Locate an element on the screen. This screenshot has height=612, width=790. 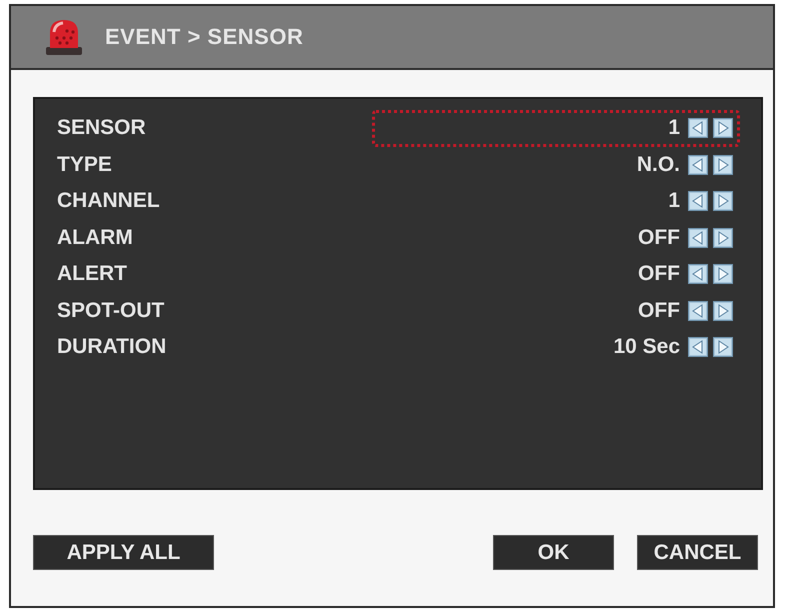
ok-button: OK is located at coordinates (553, 552).